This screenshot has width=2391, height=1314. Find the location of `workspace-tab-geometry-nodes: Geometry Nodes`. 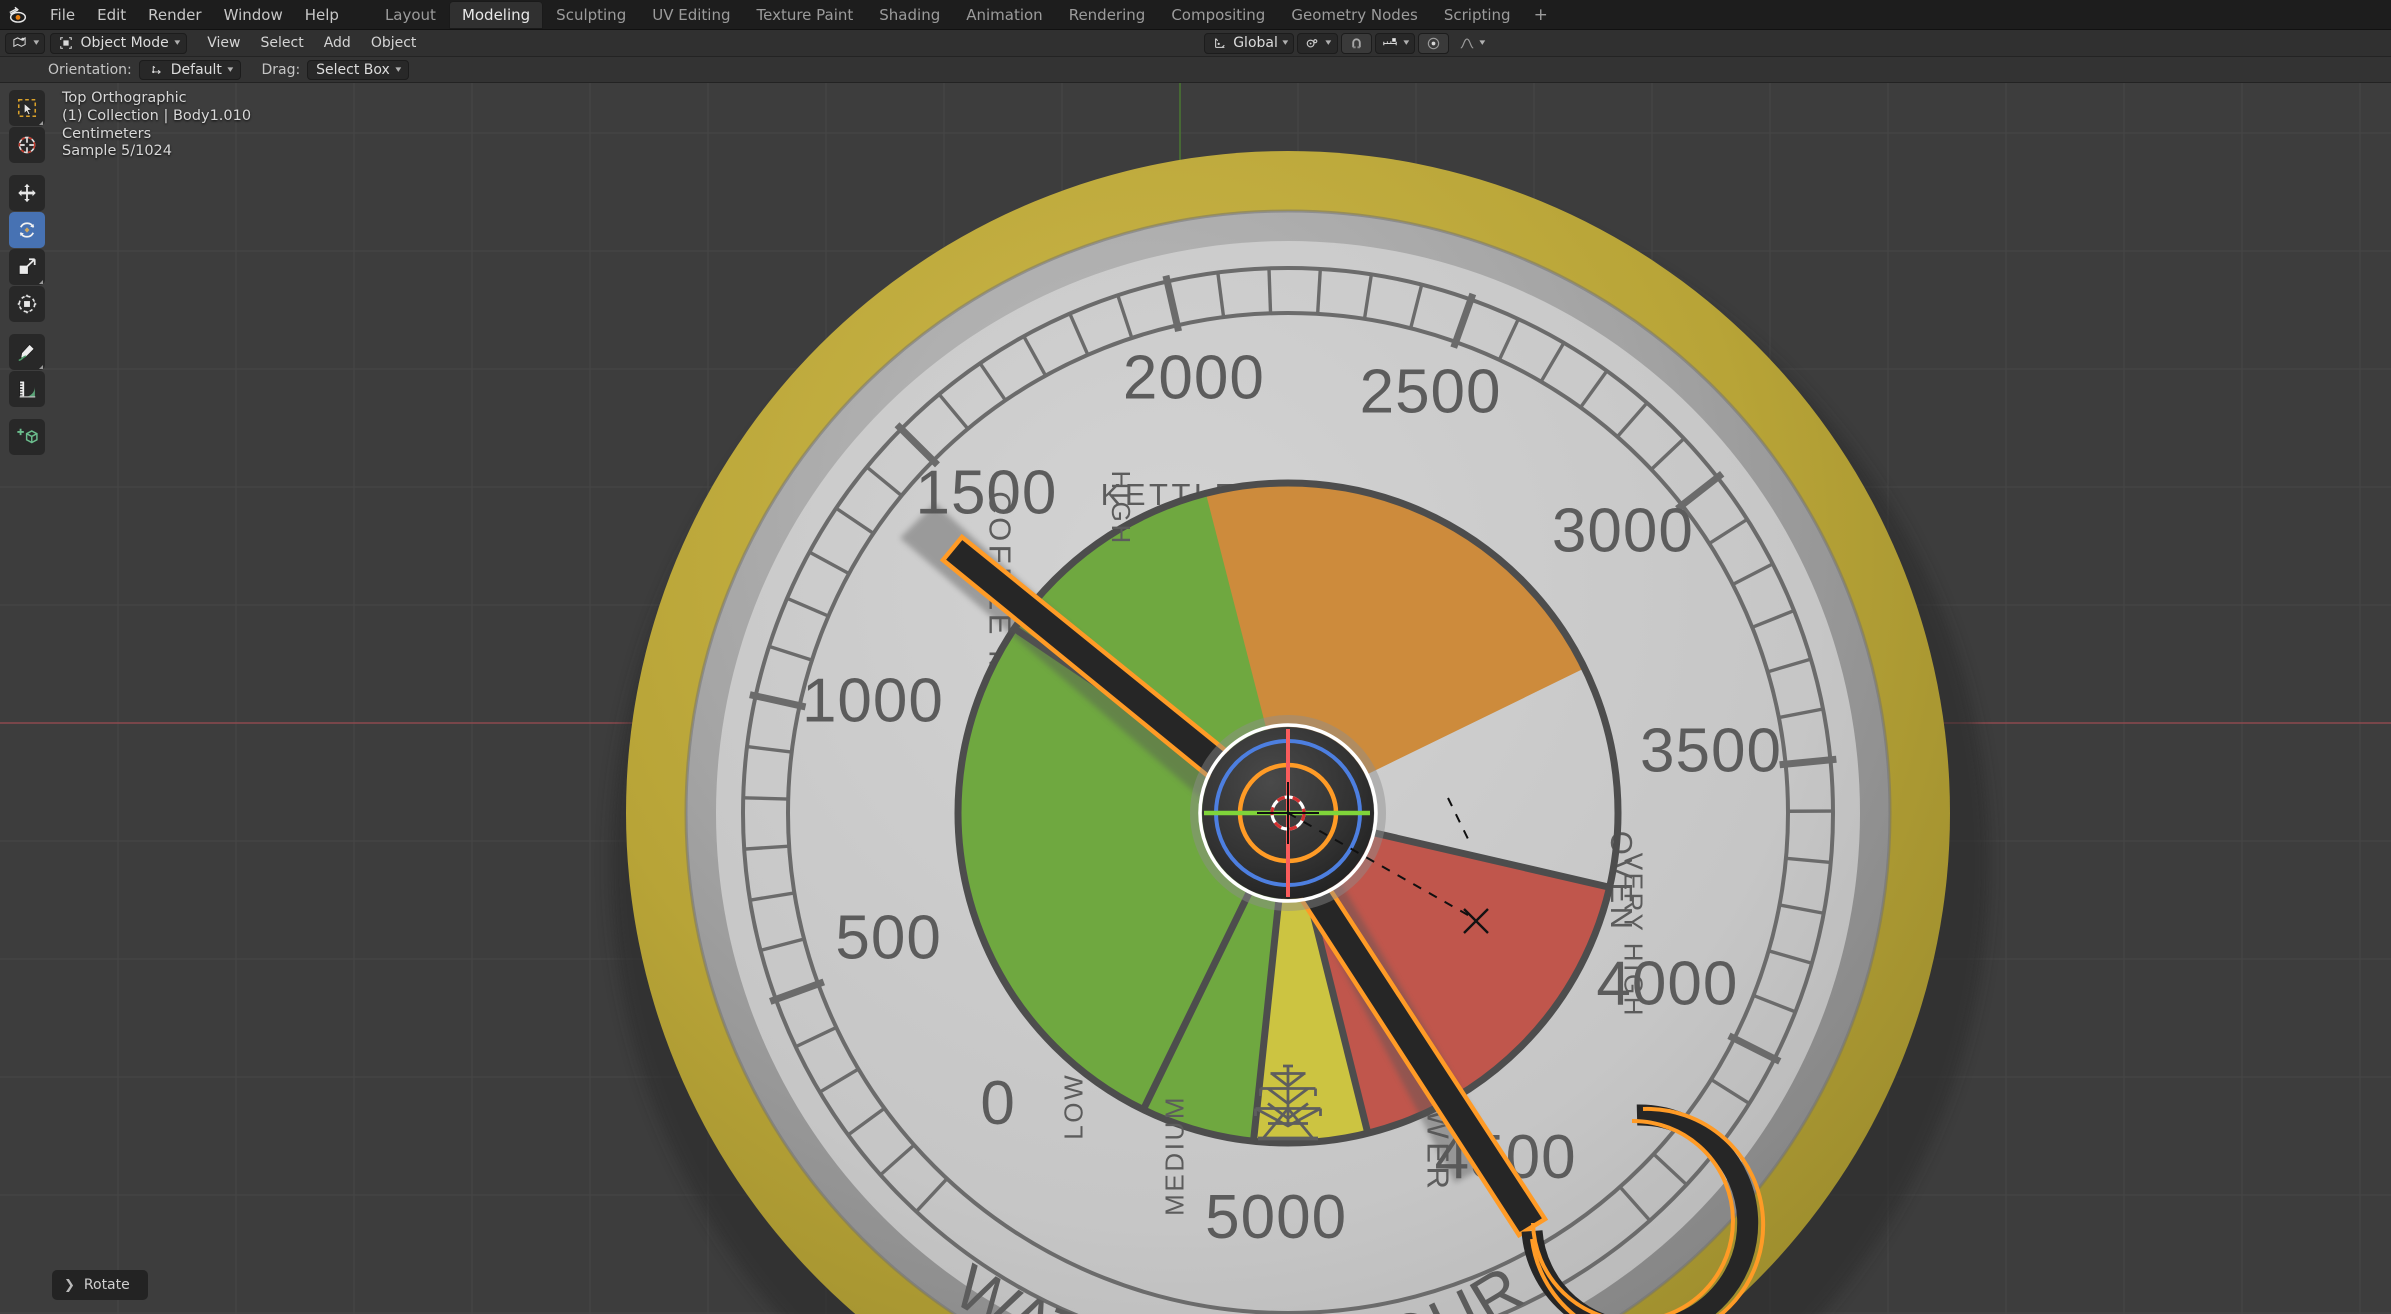

workspace-tab-geometry-nodes: Geometry Nodes is located at coordinates (1354, 15).